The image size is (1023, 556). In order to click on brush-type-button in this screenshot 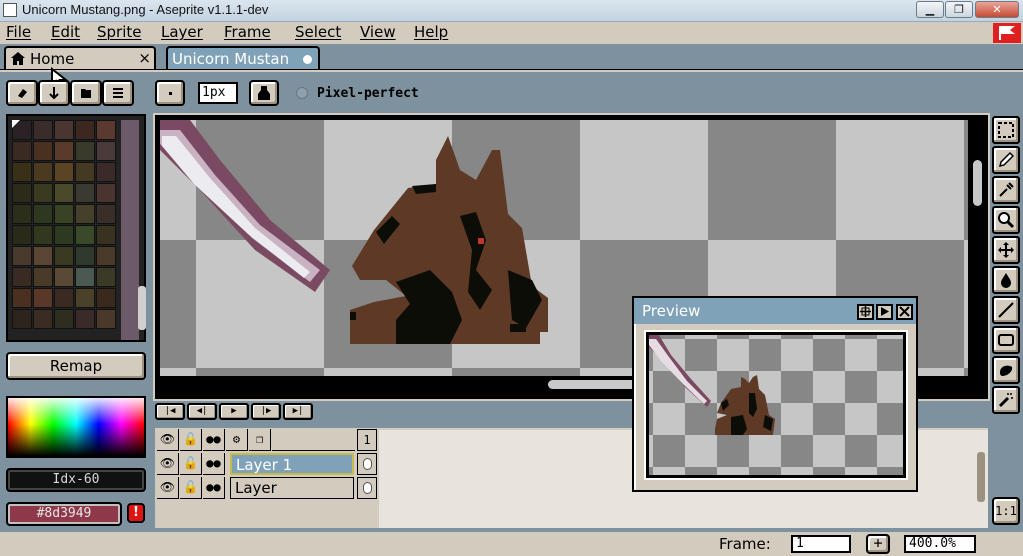, I will do `click(170, 93)`.